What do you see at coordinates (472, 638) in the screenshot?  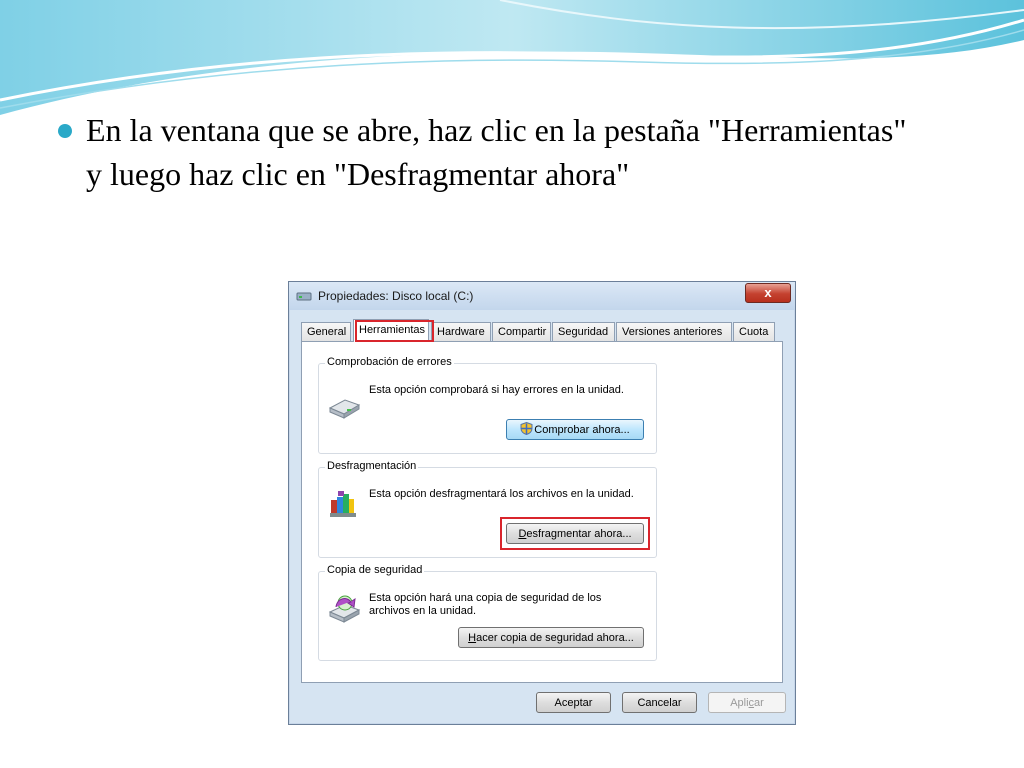 I see `backup-now-accesskey: H` at bounding box center [472, 638].